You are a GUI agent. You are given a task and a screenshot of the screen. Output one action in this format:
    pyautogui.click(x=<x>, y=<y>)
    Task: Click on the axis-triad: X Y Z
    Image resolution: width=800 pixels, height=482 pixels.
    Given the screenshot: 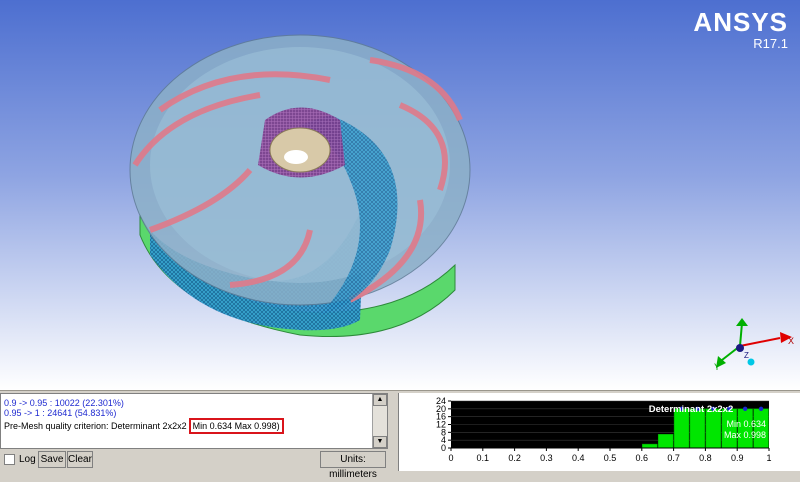 What is the action you would take?
    pyautogui.click(x=754, y=345)
    